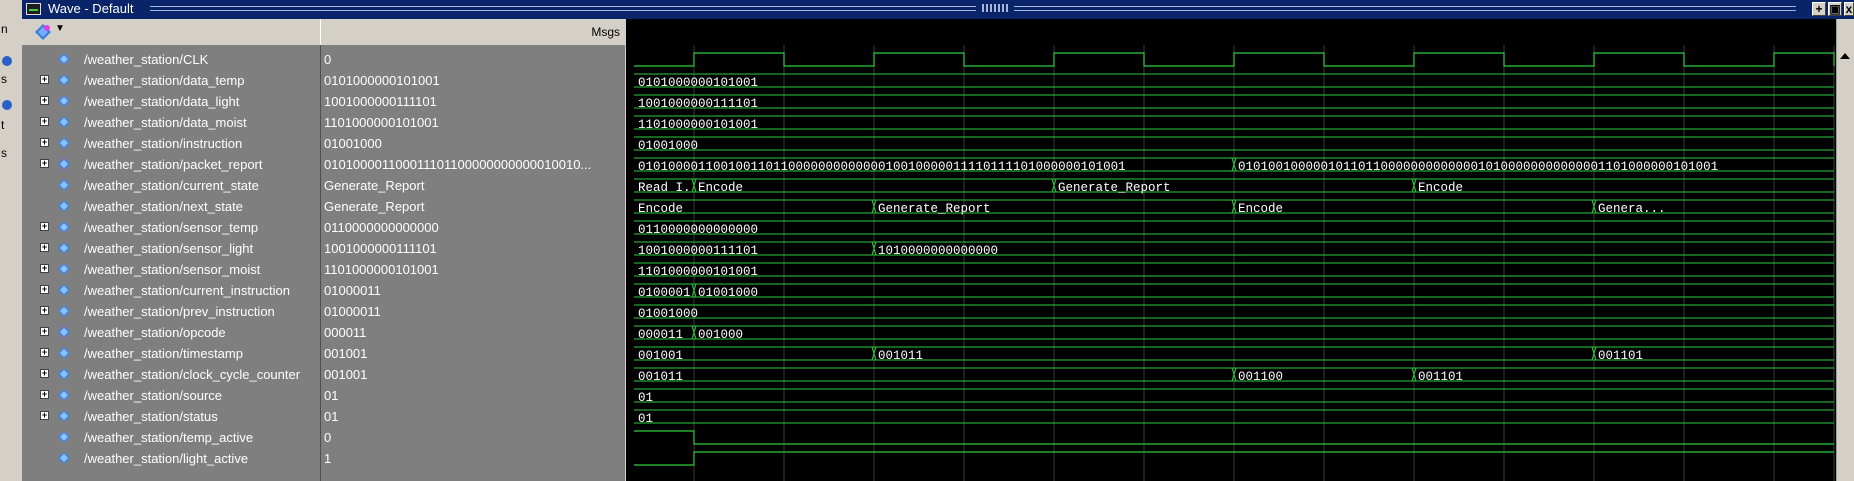 This screenshot has height=481, width=1854. What do you see at coordinates (473, 143) in the screenshot?
I see `signal-value-row: 01001000` at bounding box center [473, 143].